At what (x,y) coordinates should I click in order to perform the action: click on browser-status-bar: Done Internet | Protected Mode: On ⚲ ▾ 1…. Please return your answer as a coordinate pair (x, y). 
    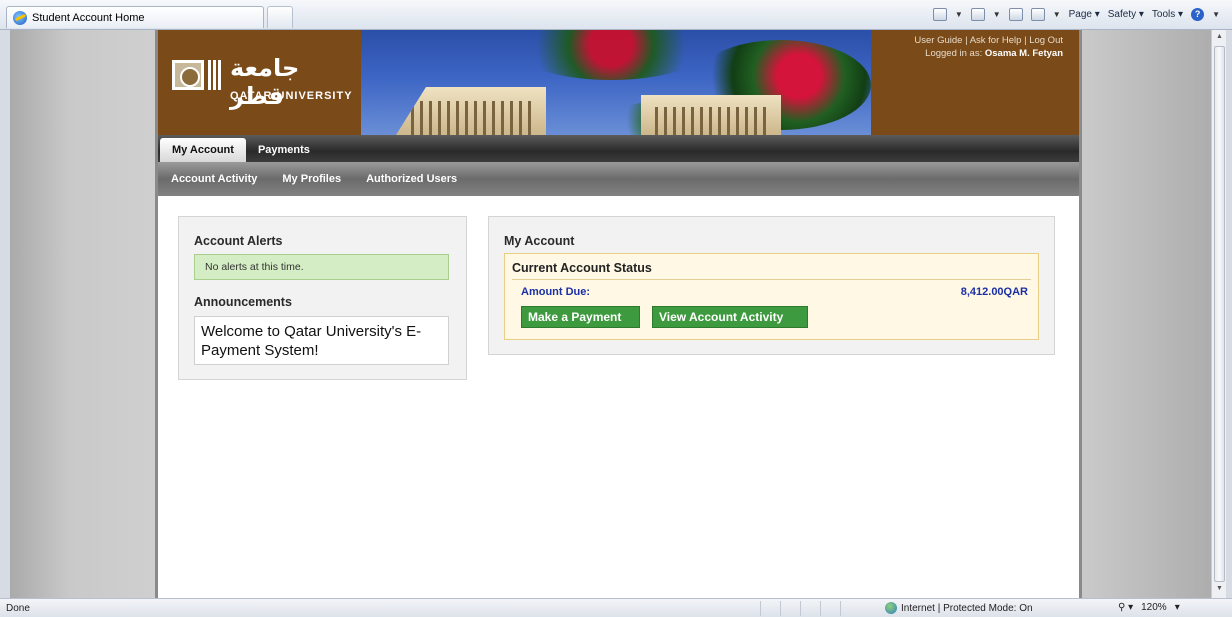
    Looking at the image, I should click on (616, 607).